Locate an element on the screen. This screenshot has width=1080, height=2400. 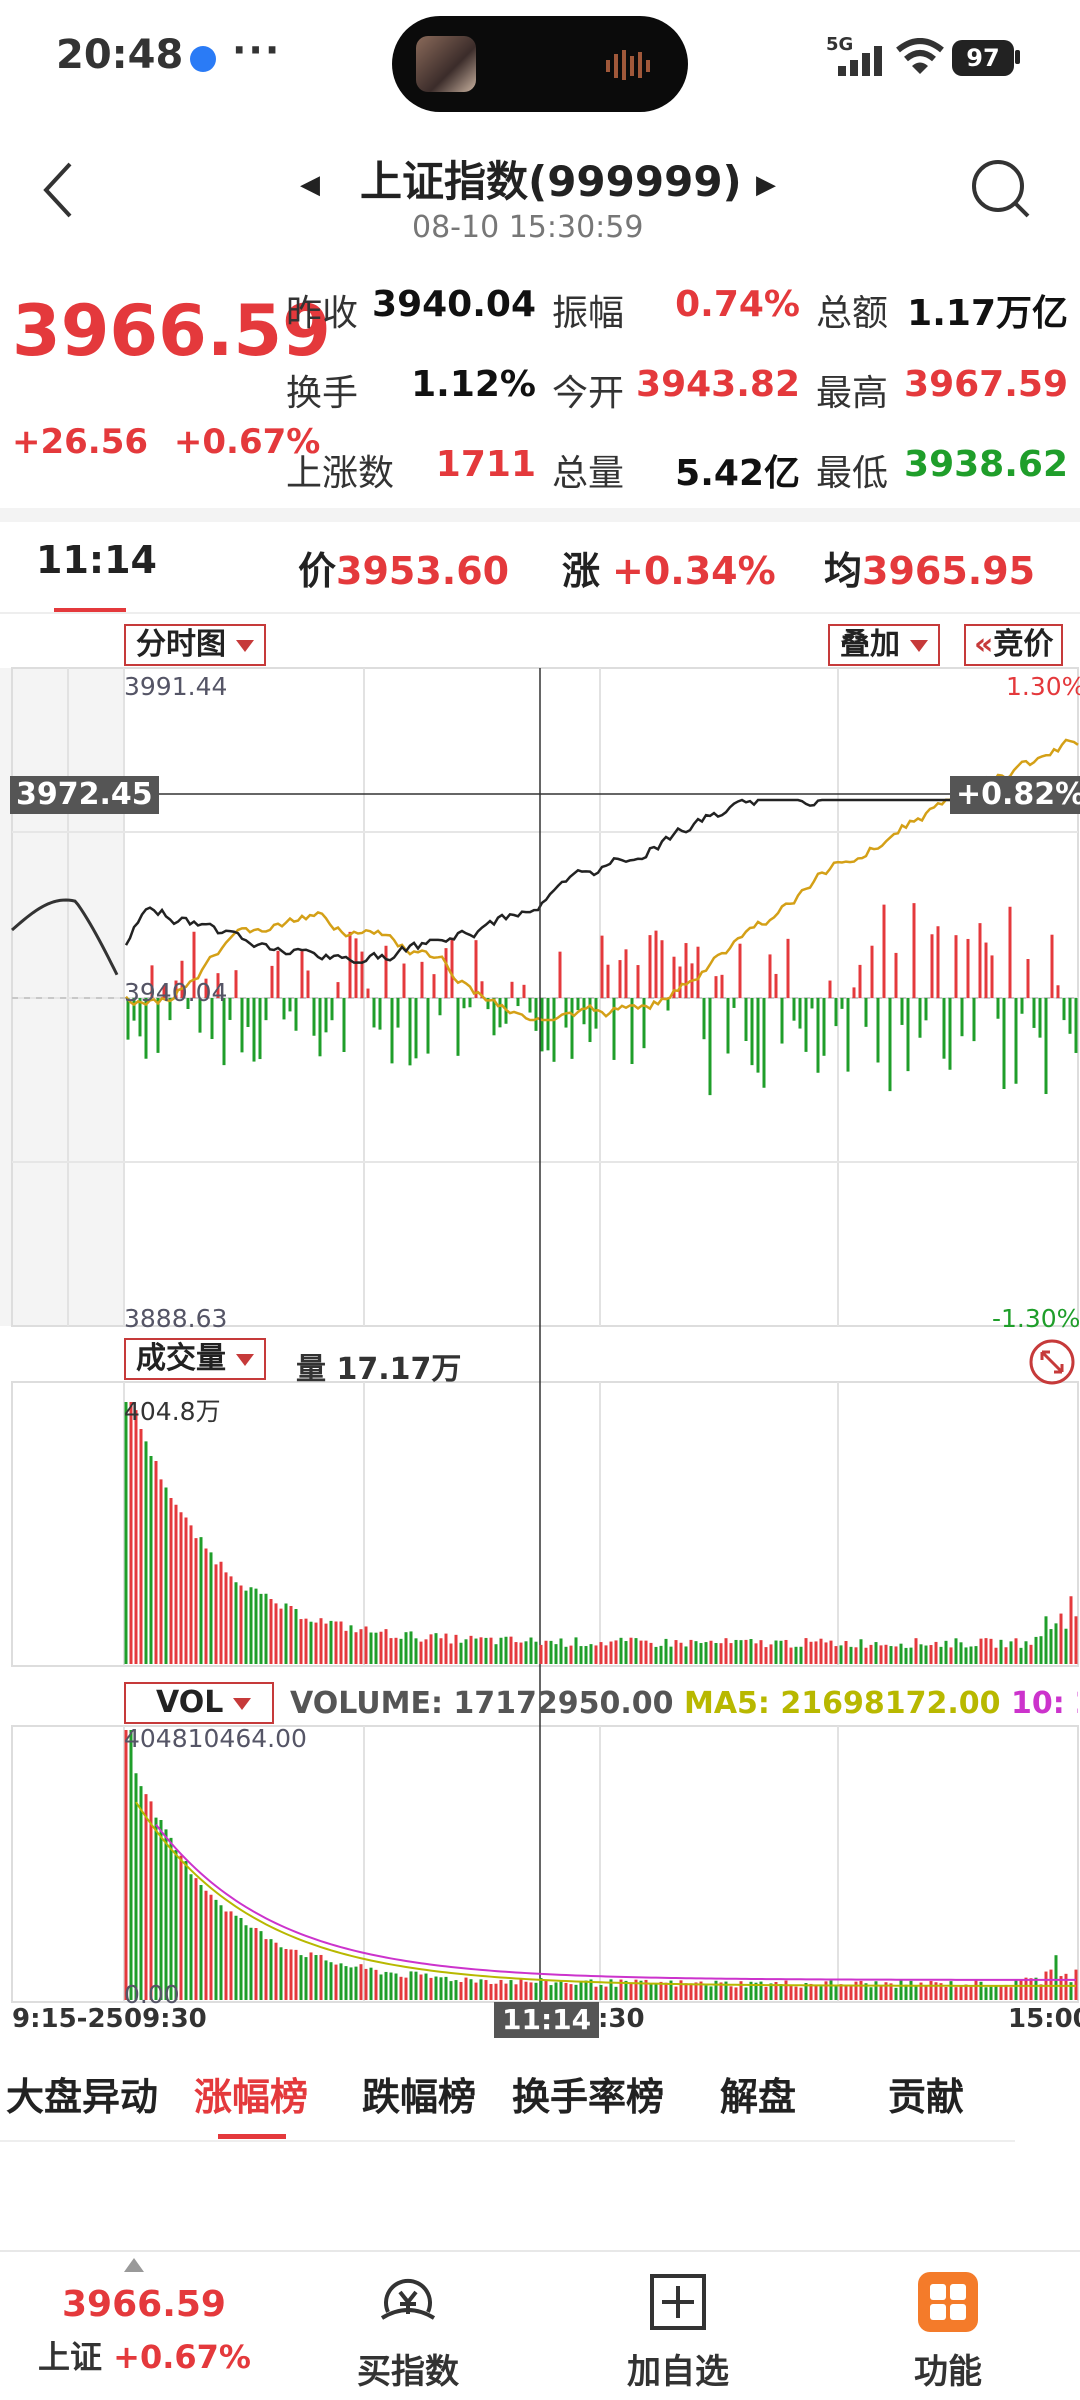
crosshair-change: 涨 +0.34% is located at coordinates (669, 567).